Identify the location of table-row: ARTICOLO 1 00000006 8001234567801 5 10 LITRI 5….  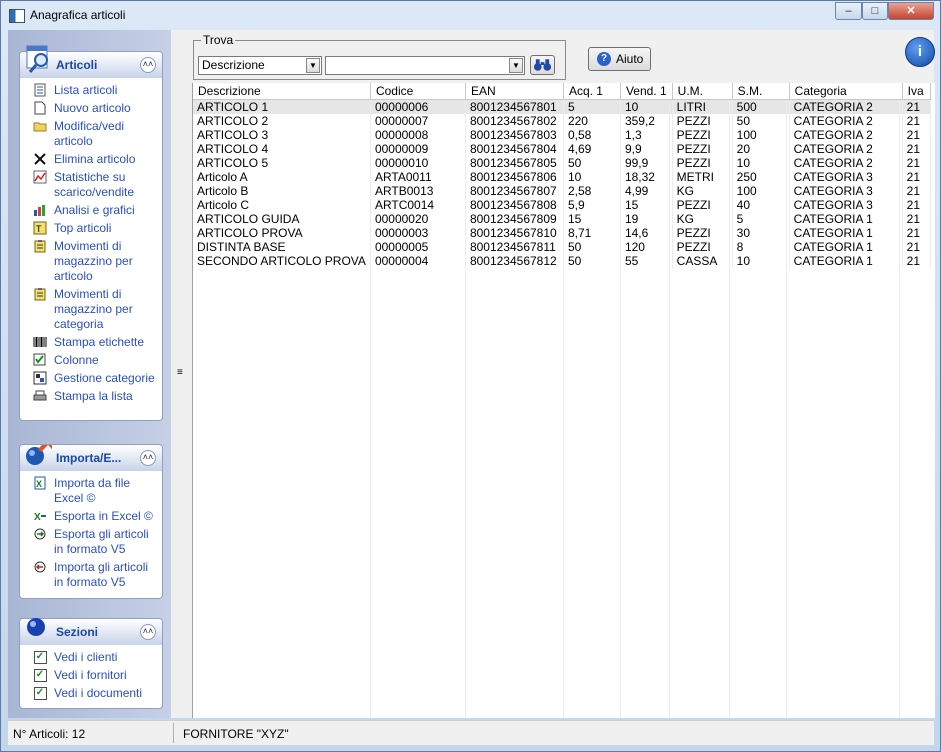
(562, 106).